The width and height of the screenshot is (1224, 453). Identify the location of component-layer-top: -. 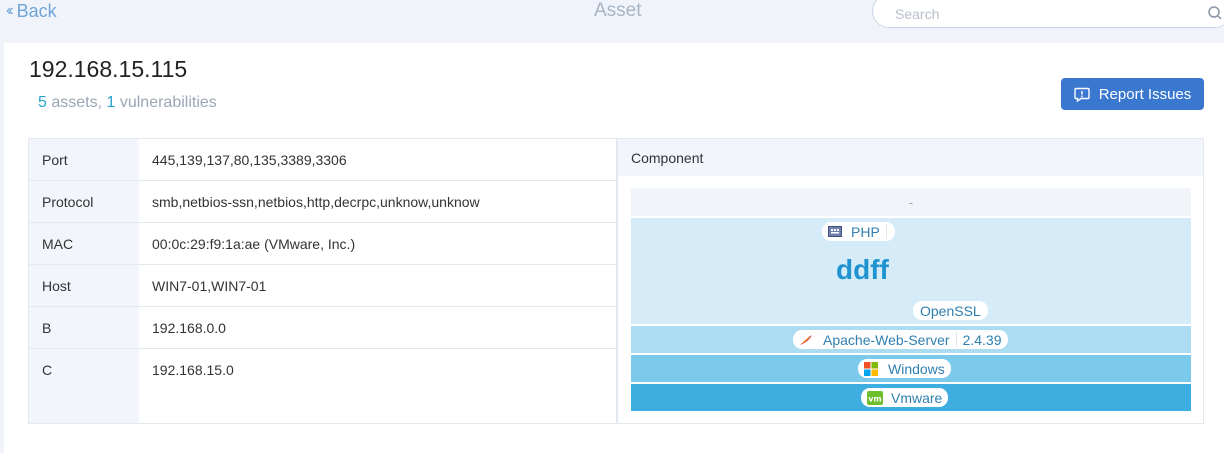
(911, 202).